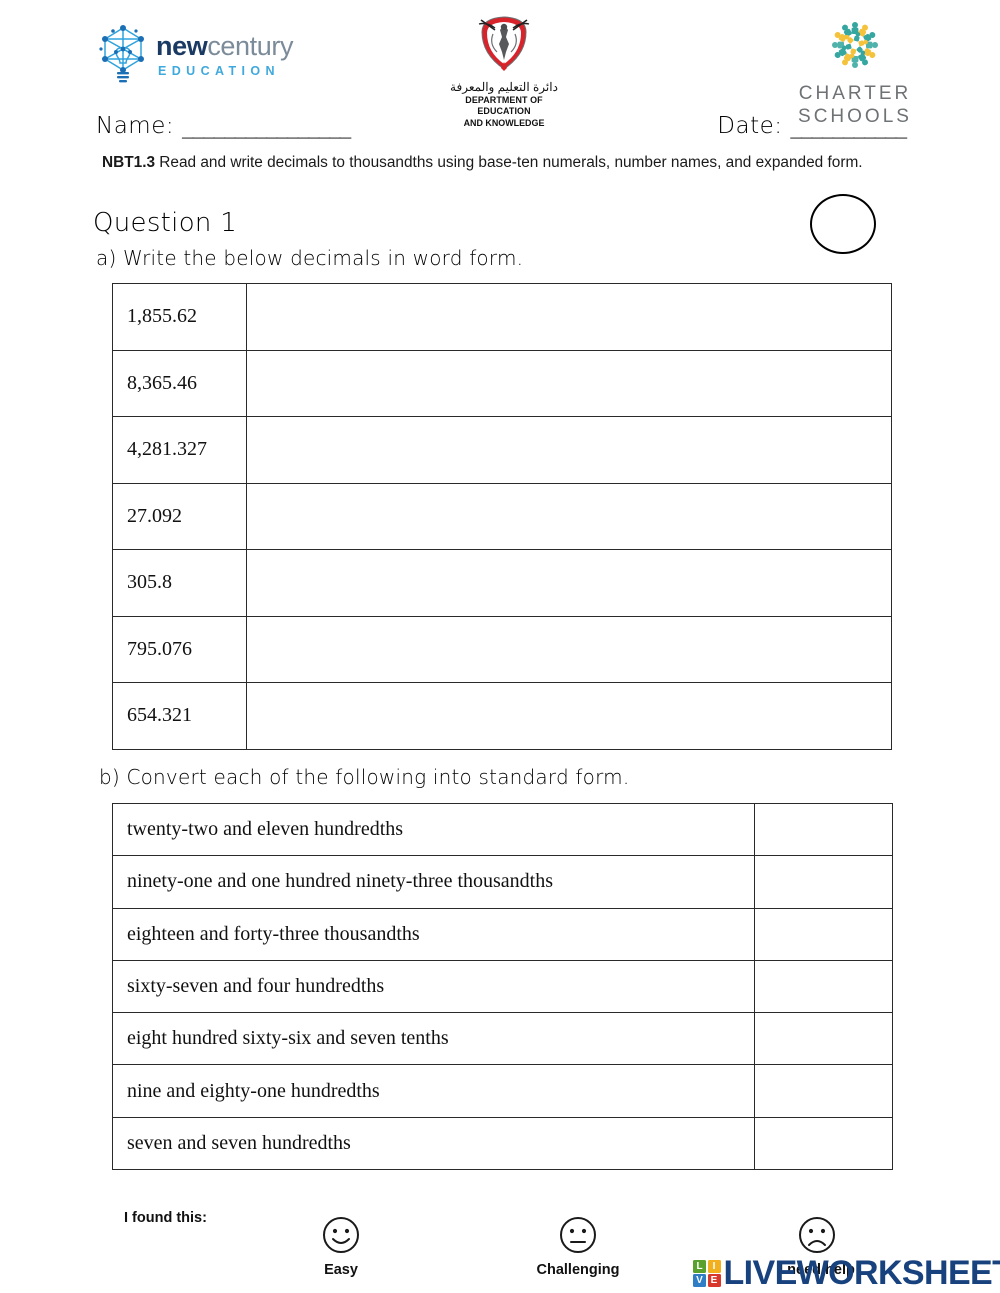 This screenshot has height=1293, width=1000. I want to click on table-row: 654.321, so click(502, 716).